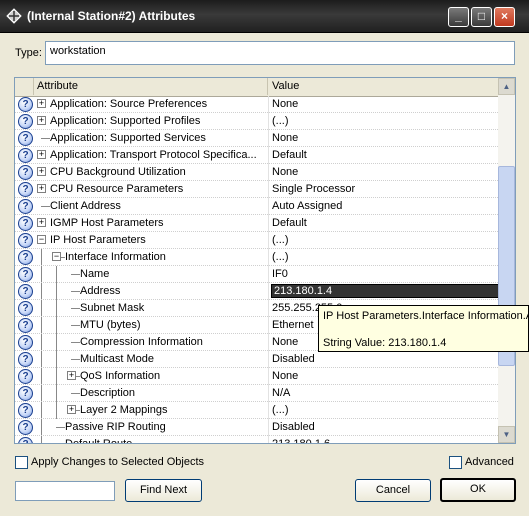 The width and height of the screenshot is (529, 516). What do you see at coordinates (506, 260) in the screenshot?
I see `vertical-scrollbar: ▲ ▼` at bounding box center [506, 260].